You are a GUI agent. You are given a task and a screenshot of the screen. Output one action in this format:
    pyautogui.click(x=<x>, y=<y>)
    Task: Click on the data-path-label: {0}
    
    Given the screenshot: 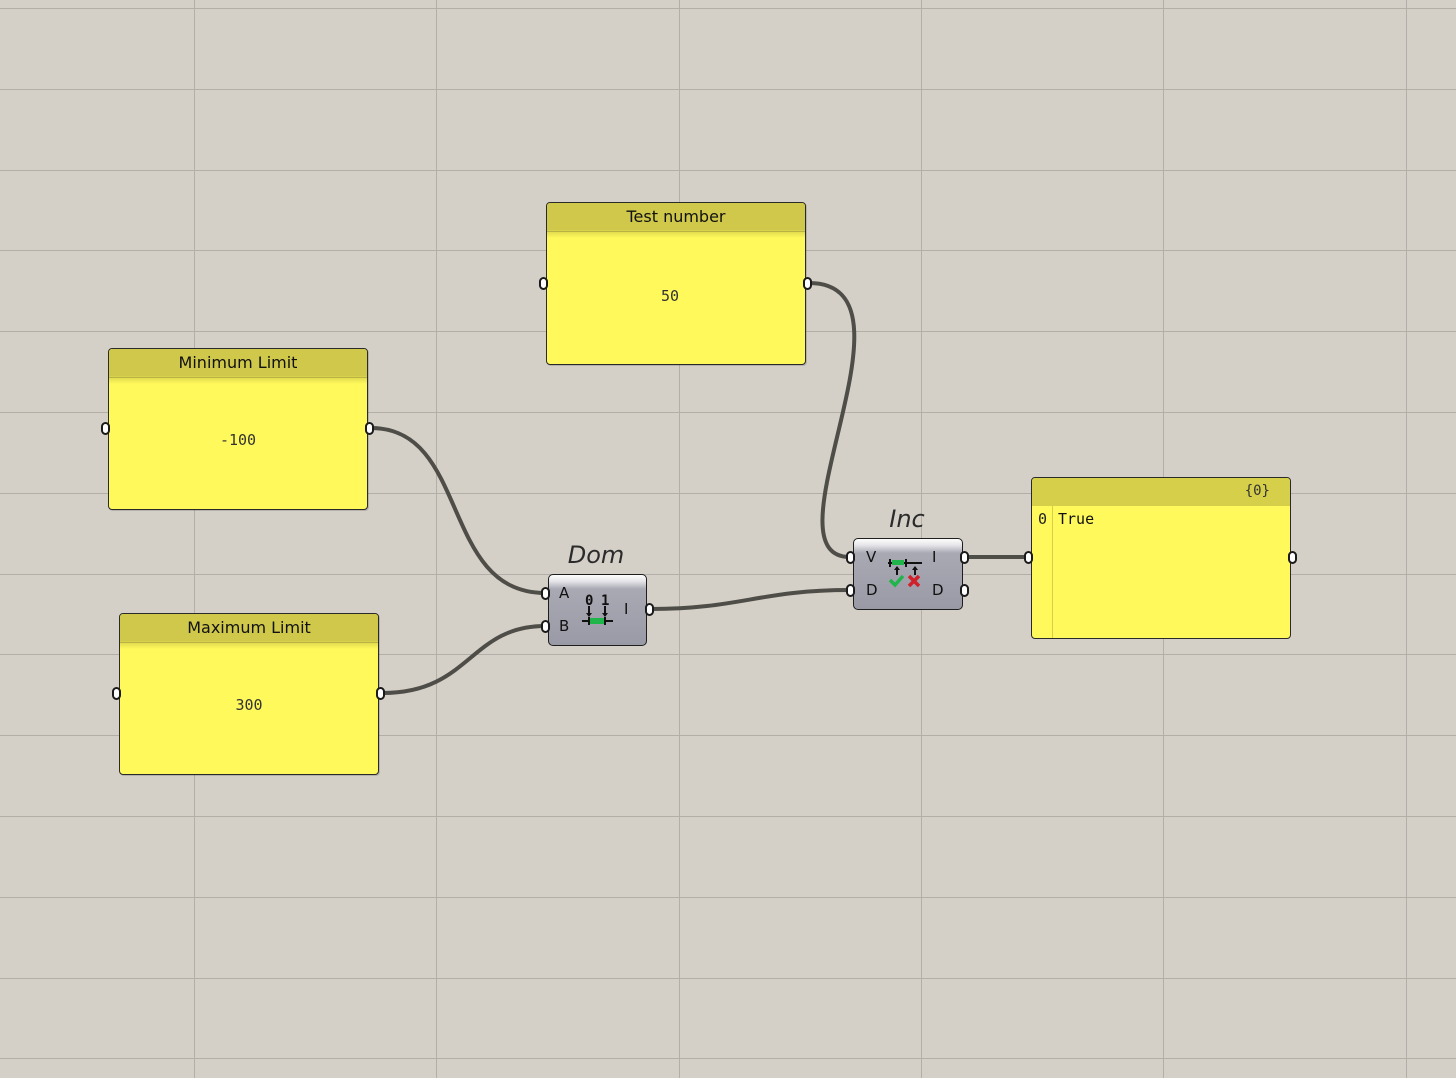 What is the action you would take?
    pyautogui.click(x=1161, y=492)
    